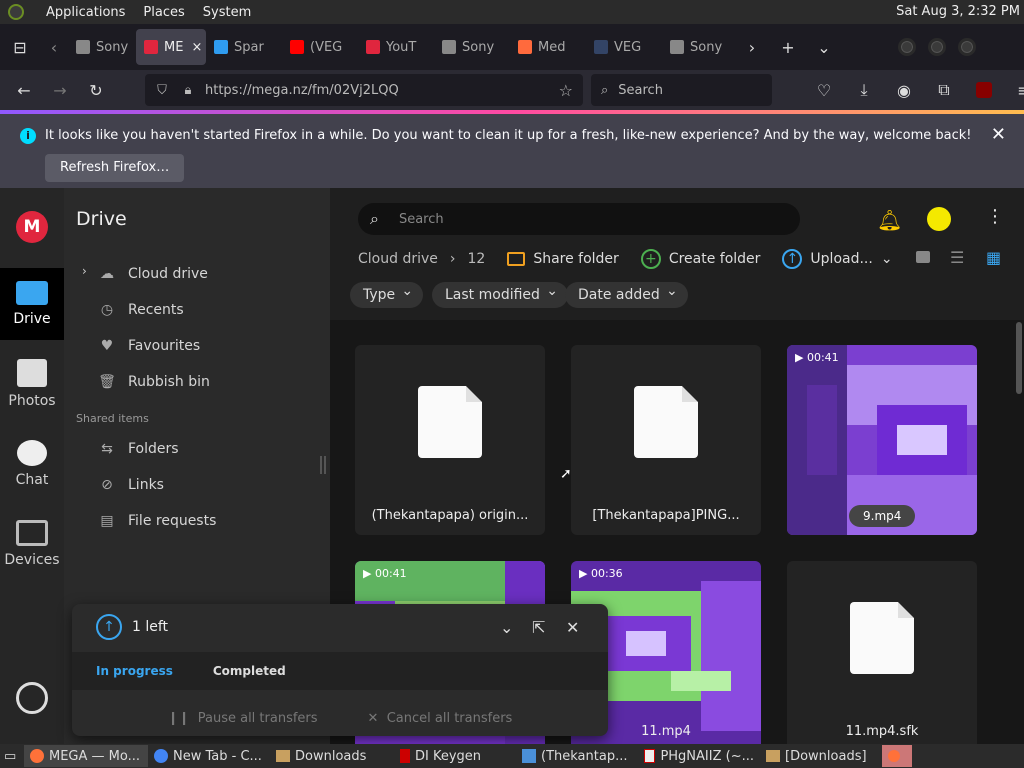 Image resolution: width=1024 pixels, height=768 pixels. Describe the element at coordinates (20, 47) in the screenshot. I see `tab-overview-icon: ⊟` at that location.